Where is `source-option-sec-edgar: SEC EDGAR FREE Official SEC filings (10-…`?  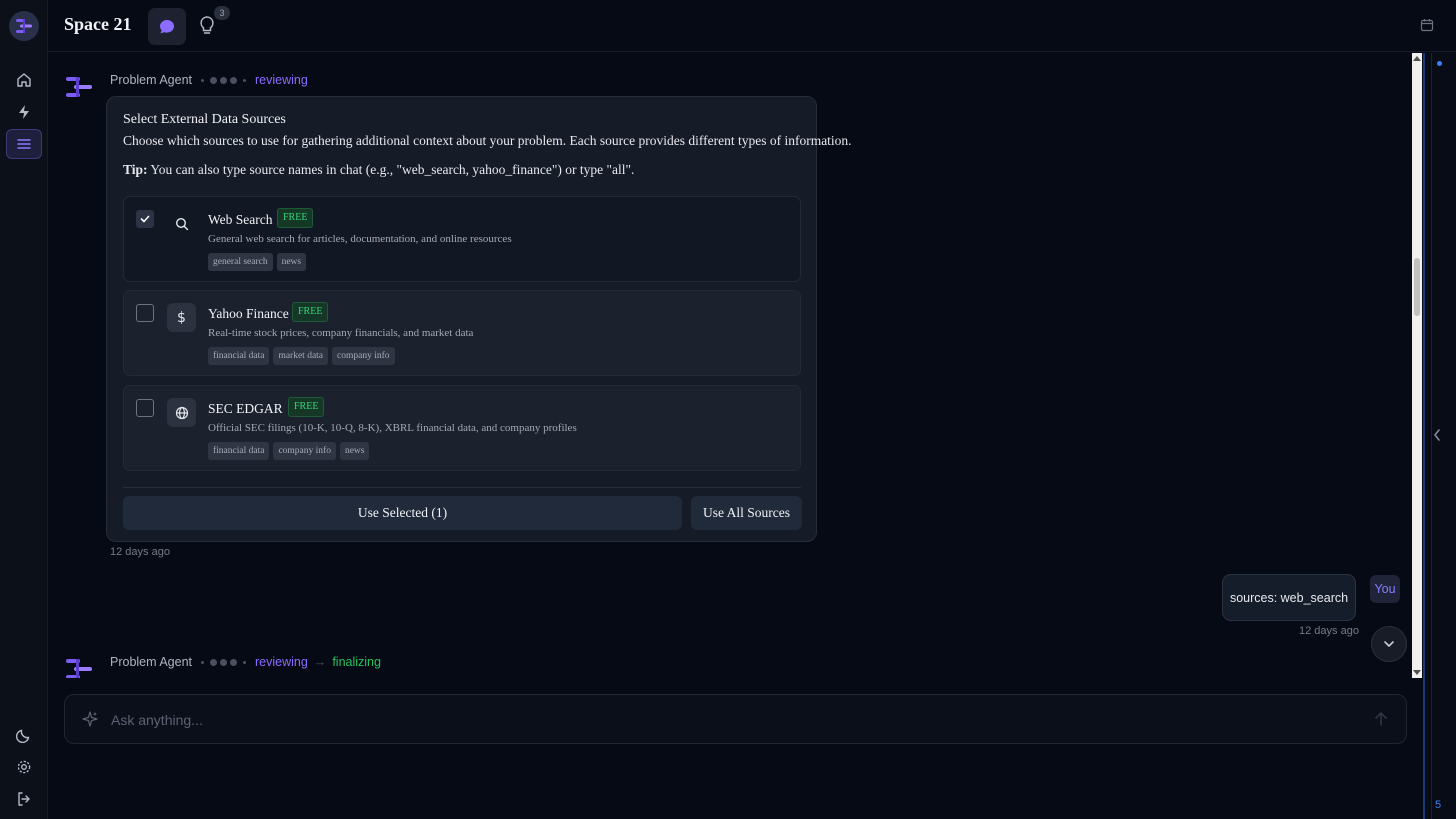 source-option-sec-edgar: SEC EDGAR FREE Official SEC filings (10-… is located at coordinates (462, 428).